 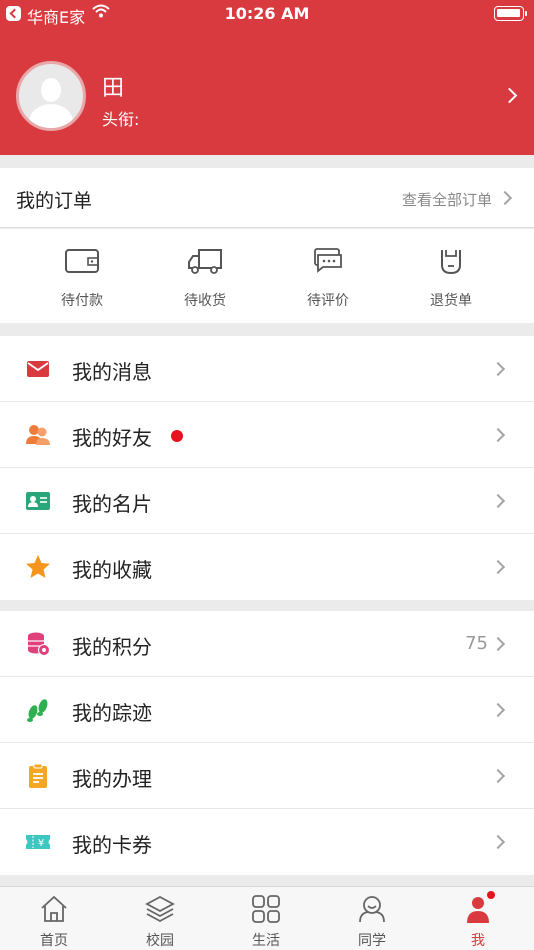 I want to click on tab-label: 同学, so click(x=372, y=941).